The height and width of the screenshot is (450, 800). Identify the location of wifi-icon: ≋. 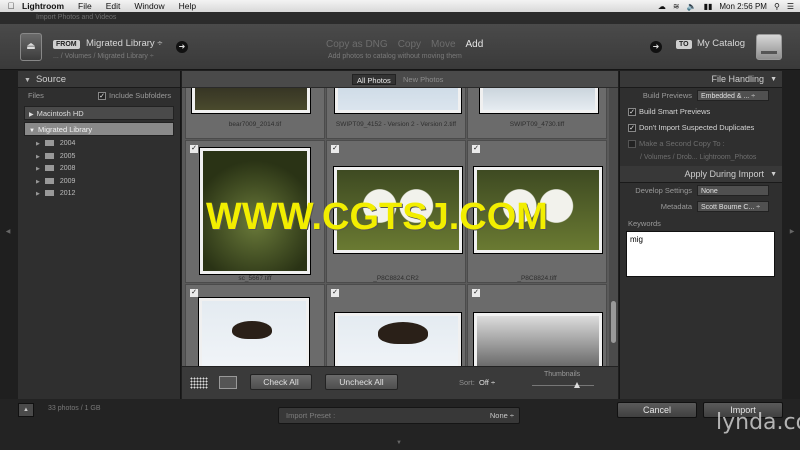
(676, 6).